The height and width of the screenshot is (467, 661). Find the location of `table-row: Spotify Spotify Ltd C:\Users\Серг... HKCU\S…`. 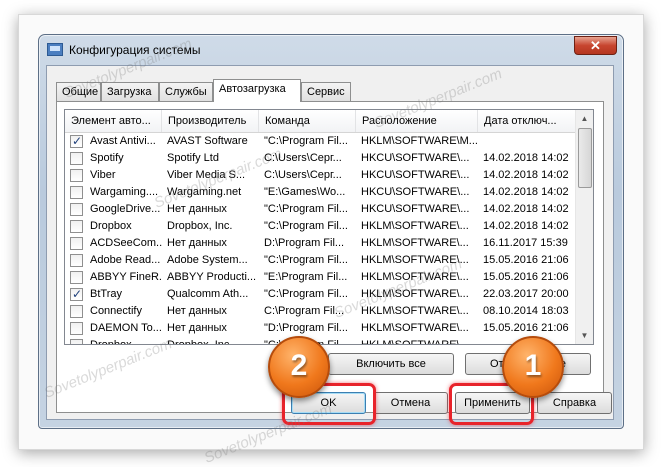

table-row: Spotify Spotify Ltd C:\Users\Серг... HKCU\S… is located at coordinates (321, 158).